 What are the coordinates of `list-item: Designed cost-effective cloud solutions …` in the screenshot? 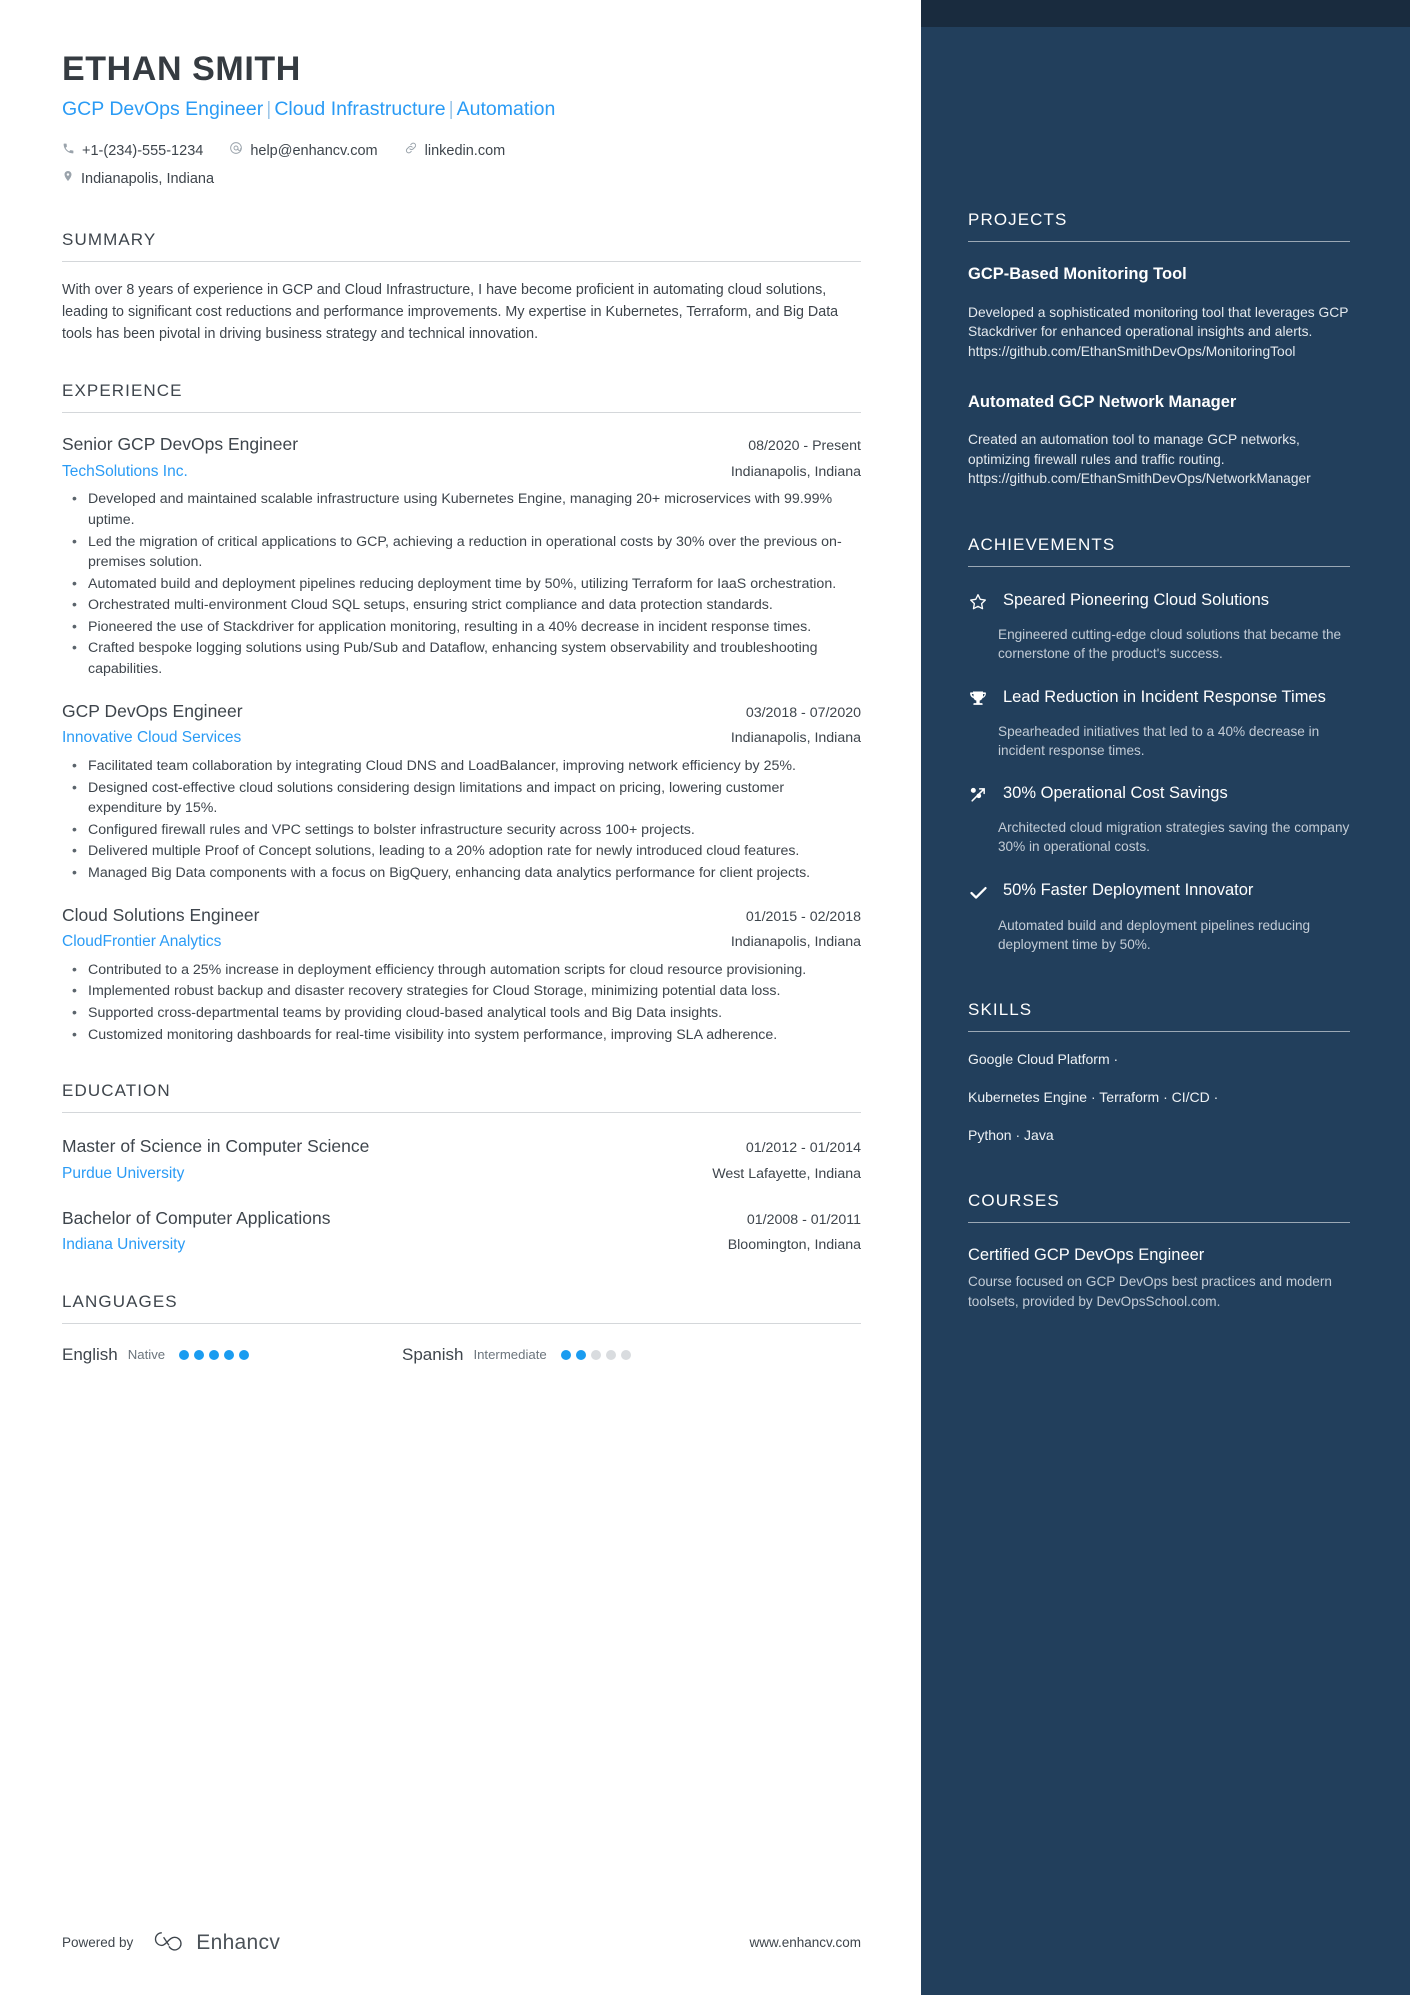 It's located at (461, 798).